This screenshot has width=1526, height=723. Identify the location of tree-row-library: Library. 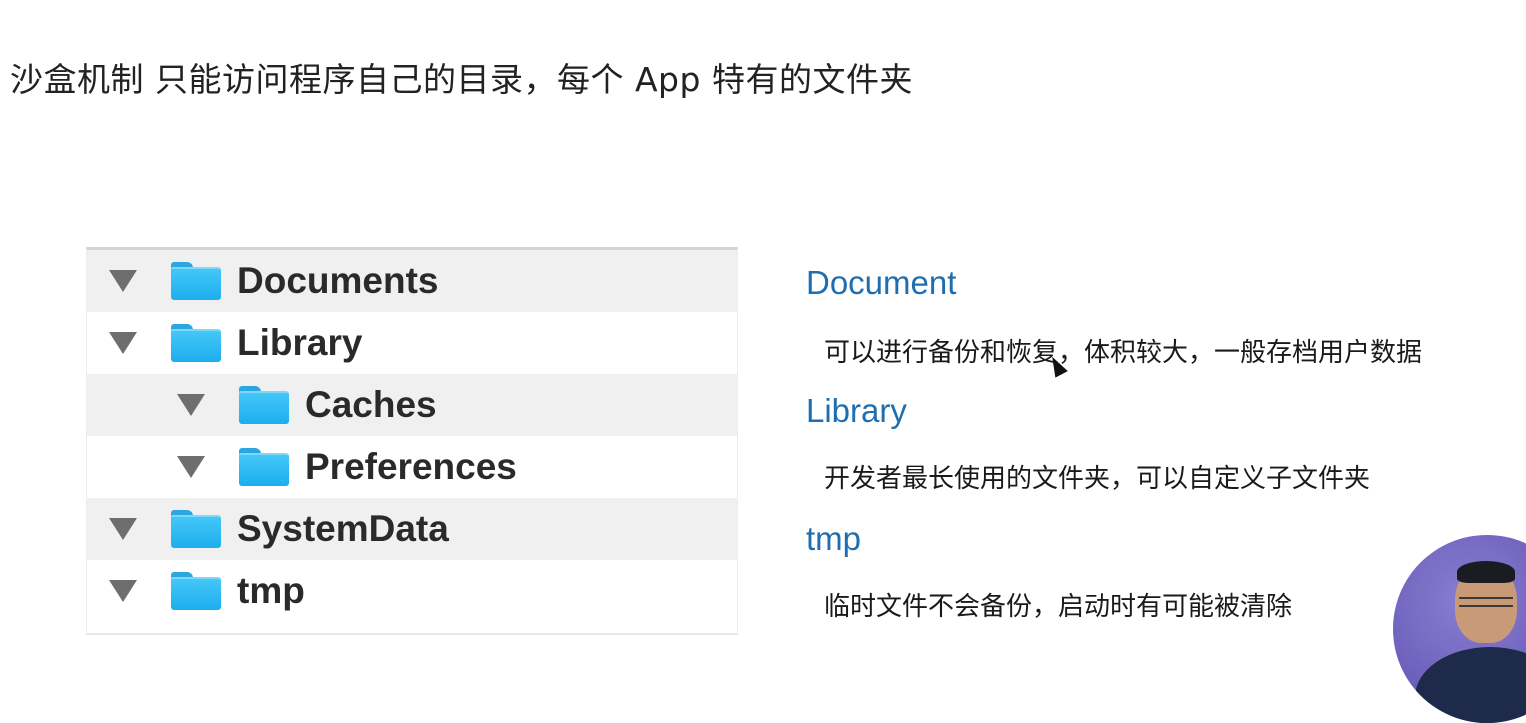
(412, 343).